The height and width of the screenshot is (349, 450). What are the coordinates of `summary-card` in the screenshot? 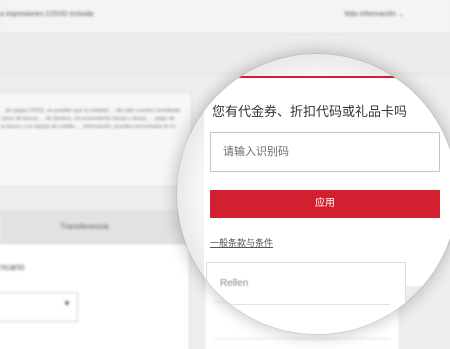 It's located at (306, 298).